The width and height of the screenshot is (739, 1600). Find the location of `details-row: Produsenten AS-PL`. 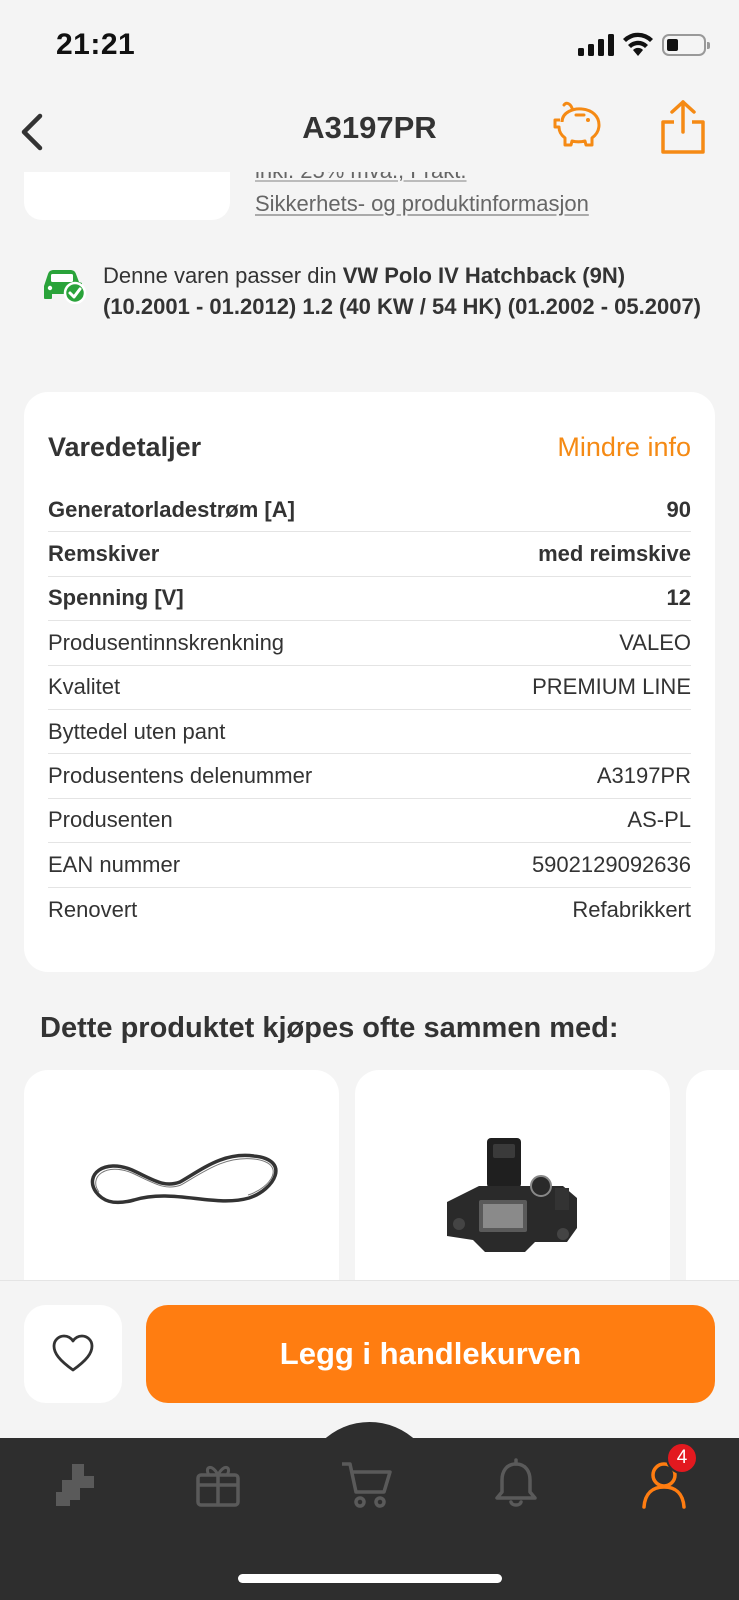

details-row: Produsenten AS-PL is located at coordinates (369, 821).